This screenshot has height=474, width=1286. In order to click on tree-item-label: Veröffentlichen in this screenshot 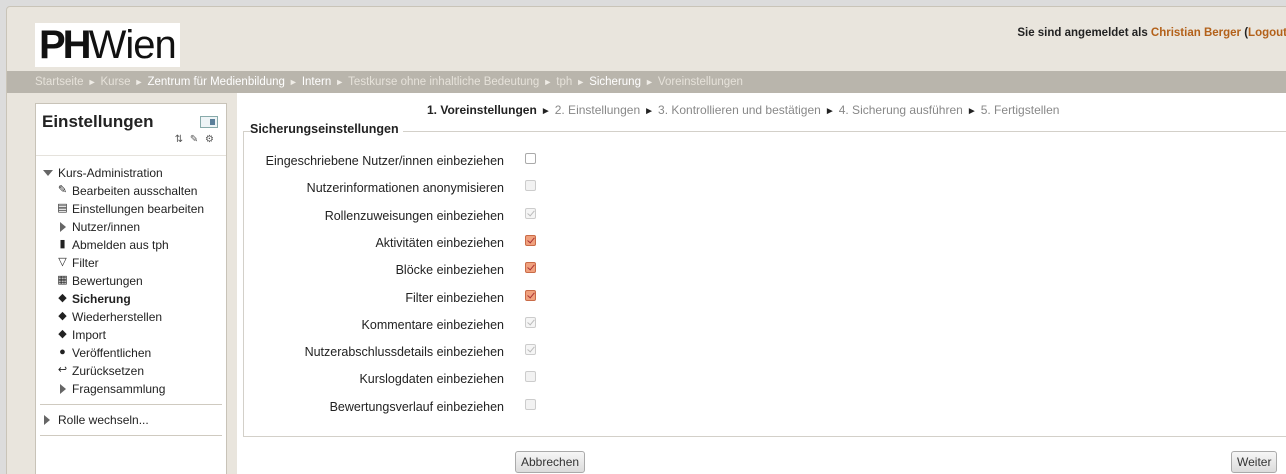, I will do `click(112, 353)`.